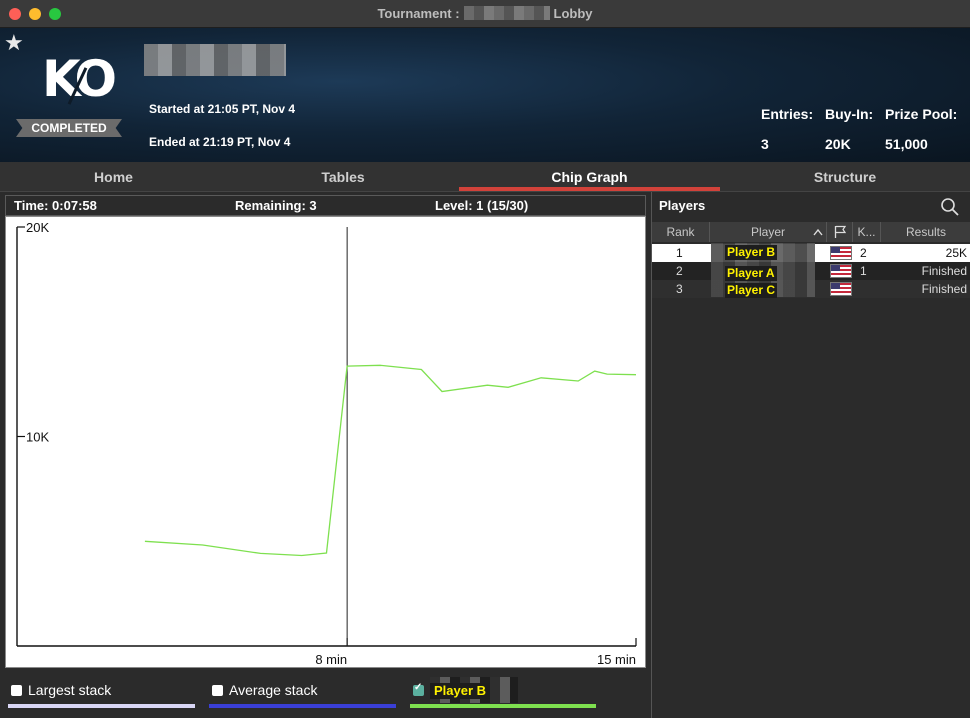 The image size is (970, 718). Describe the element at coordinates (220, 142) in the screenshot. I see `end-time: Ended at 21:19 PT, Nov 4` at that location.